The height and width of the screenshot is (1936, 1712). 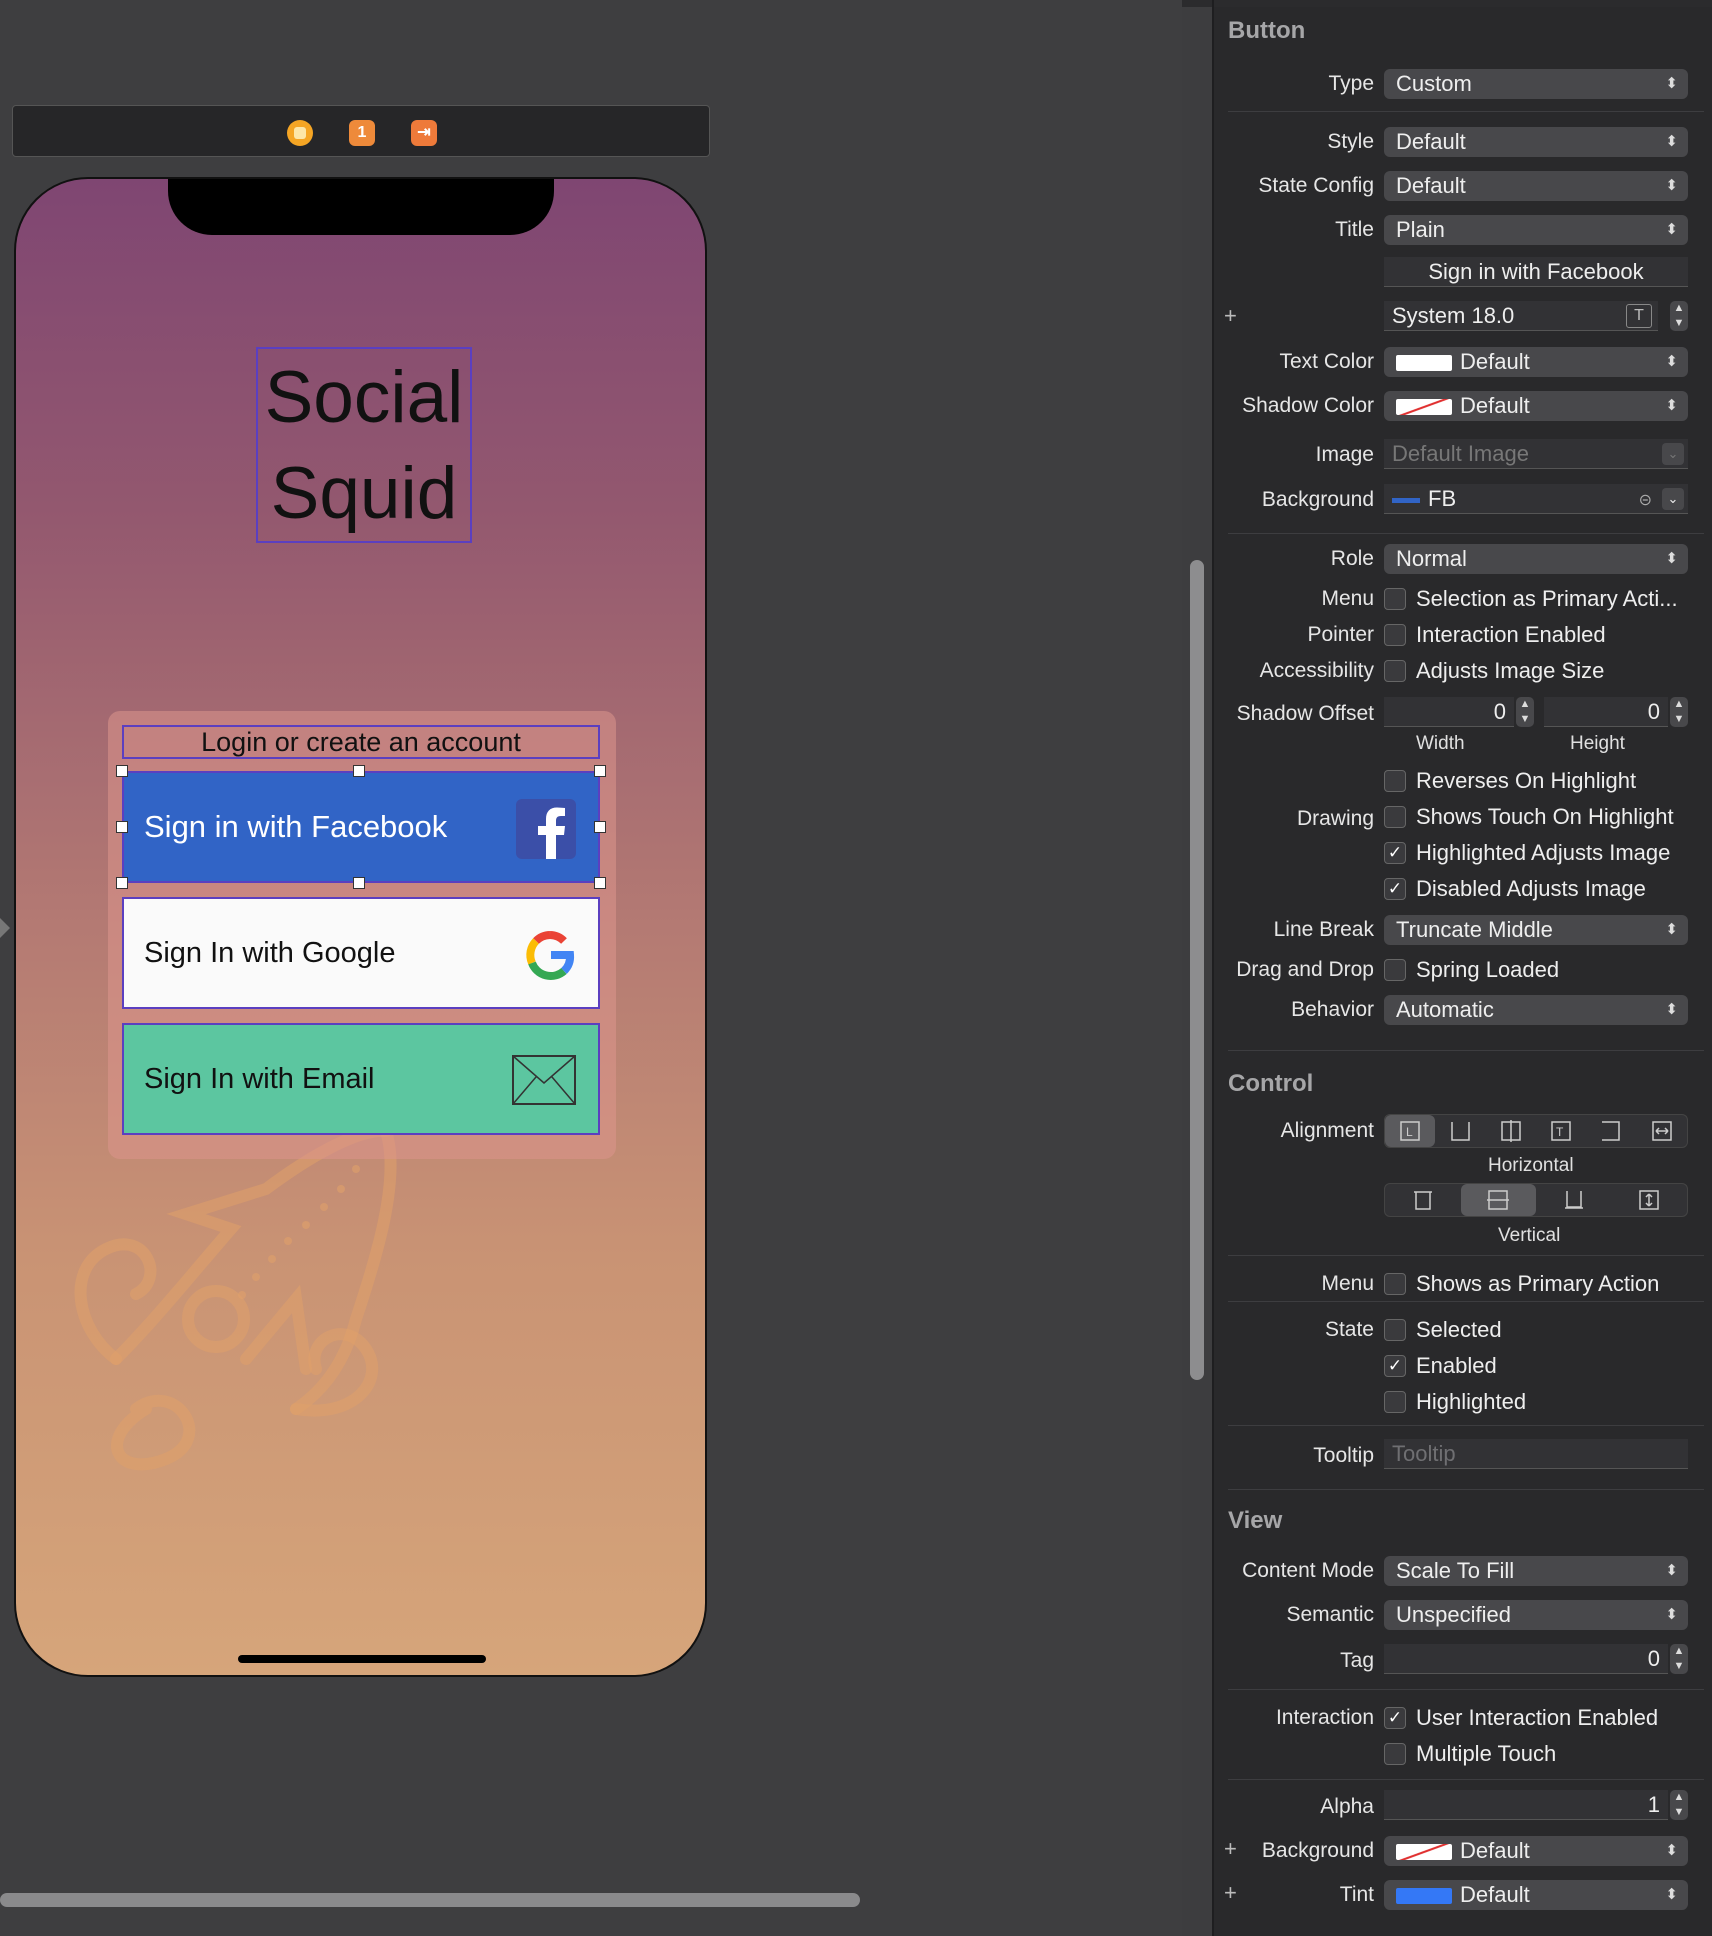 What do you see at coordinates (1395, 1754) in the screenshot?
I see `multiple-touch-checkbox` at bounding box center [1395, 1754].